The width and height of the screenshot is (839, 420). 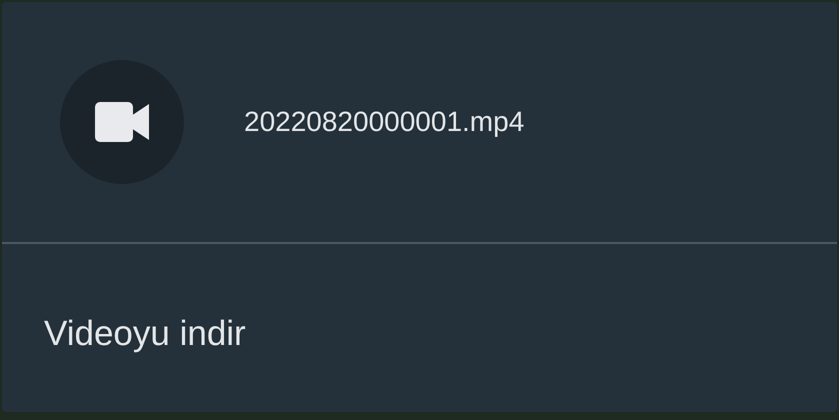 What do you see at coordinates (122, 122) in the screenshot?
I see `video-camera-icon` at bounding box center [122, 122].